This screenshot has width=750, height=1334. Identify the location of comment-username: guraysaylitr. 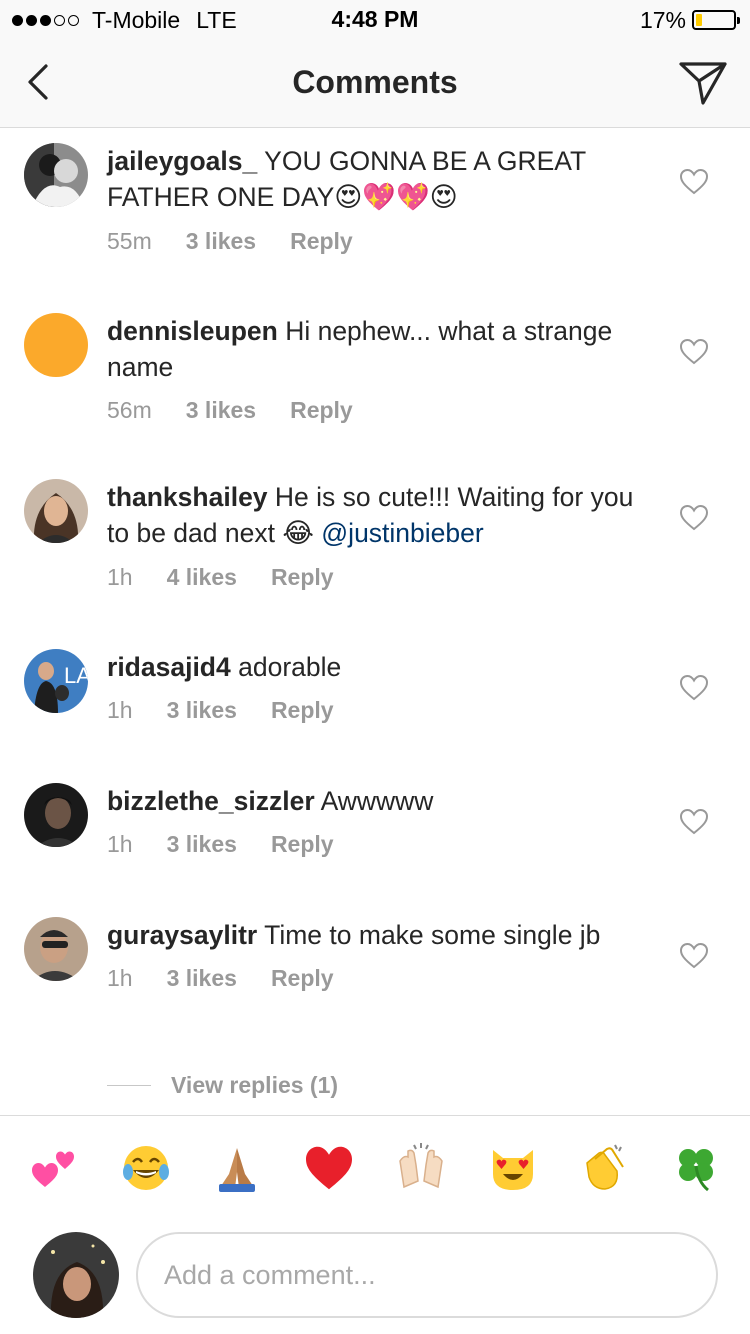
(182, 935).